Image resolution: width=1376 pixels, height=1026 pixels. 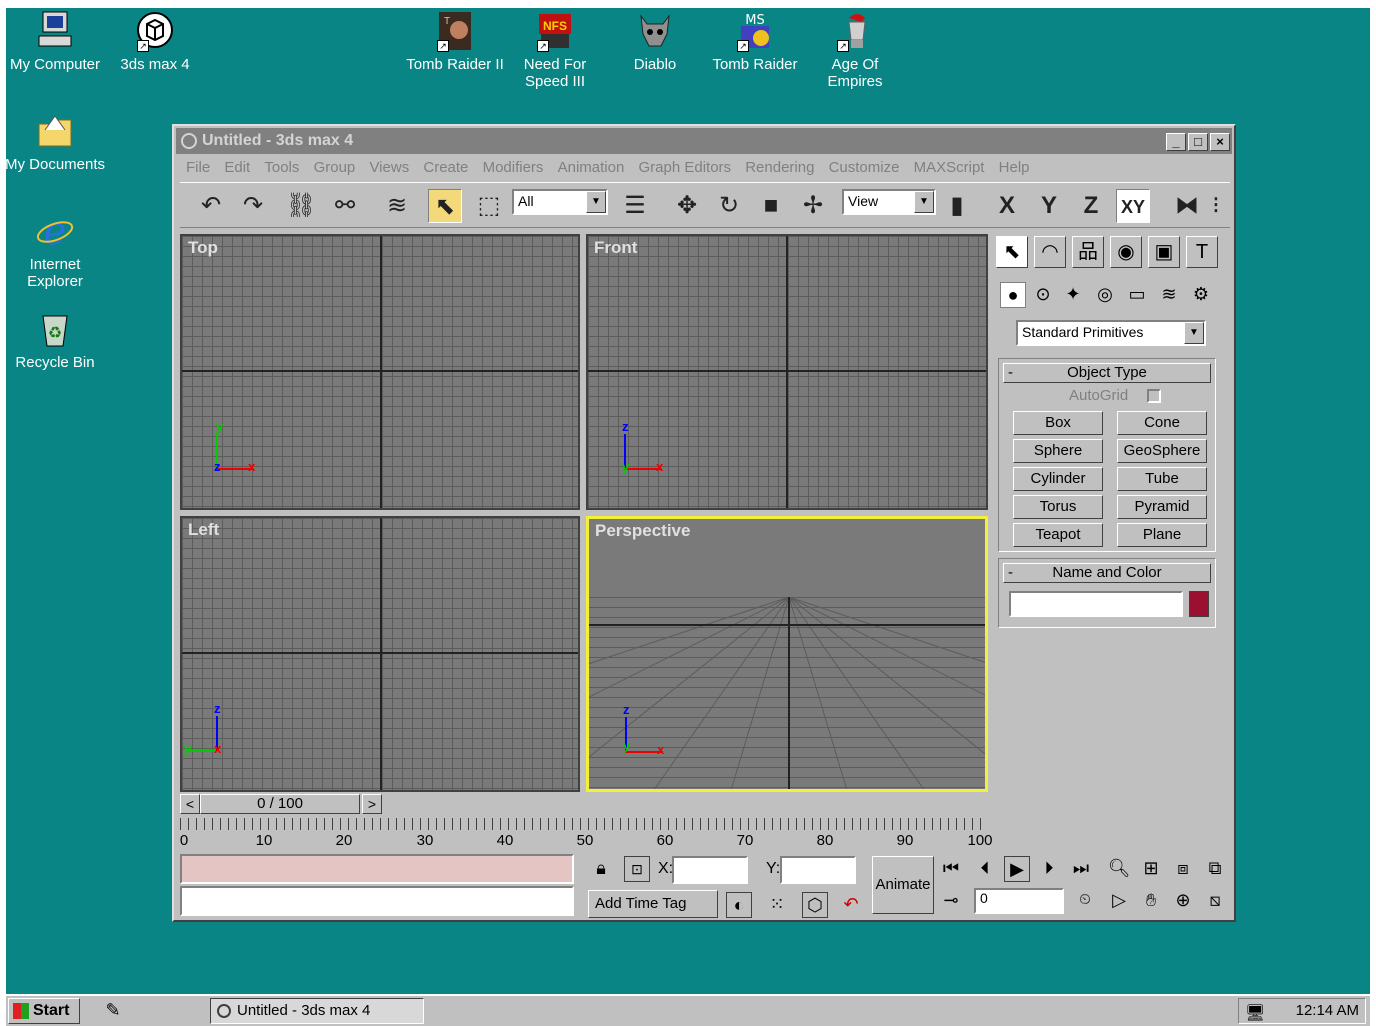 What do you see at coordinates (777, 905) in the screenshot?
I see `snap-toggle-icon: ⁙` at bounding box center [777, 905].